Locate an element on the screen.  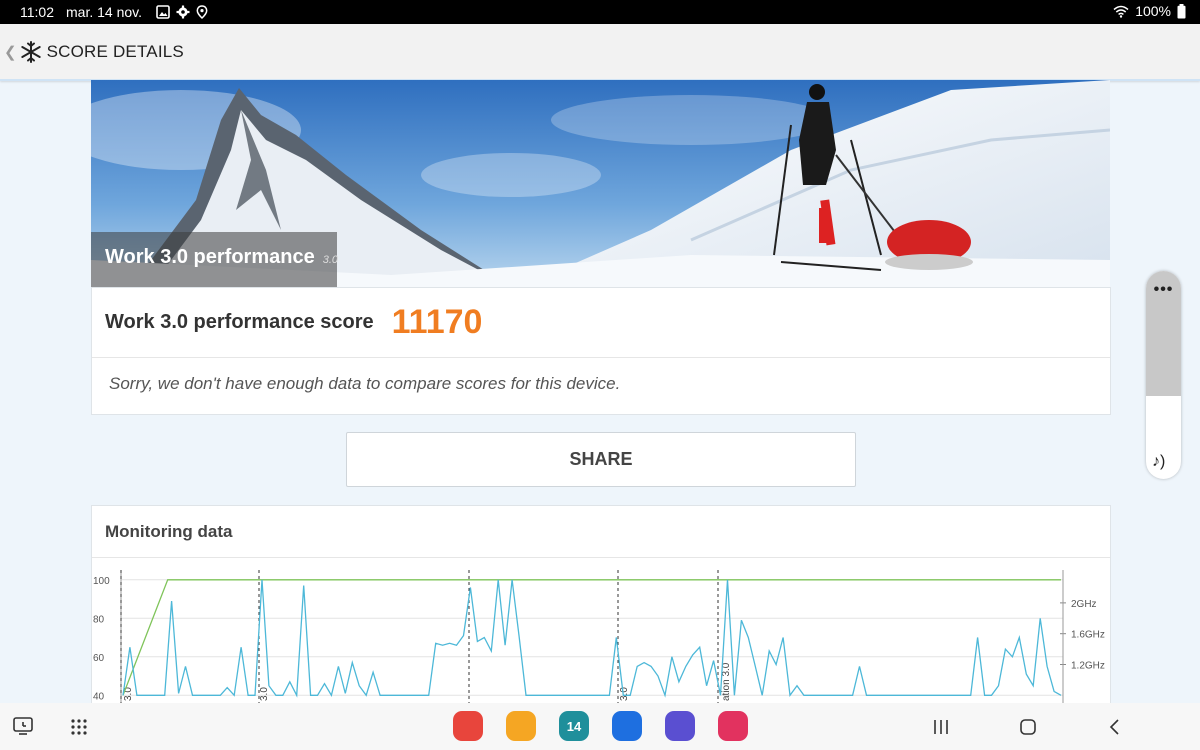
y-tick-label: 100 is located at coordinates (101, 581).